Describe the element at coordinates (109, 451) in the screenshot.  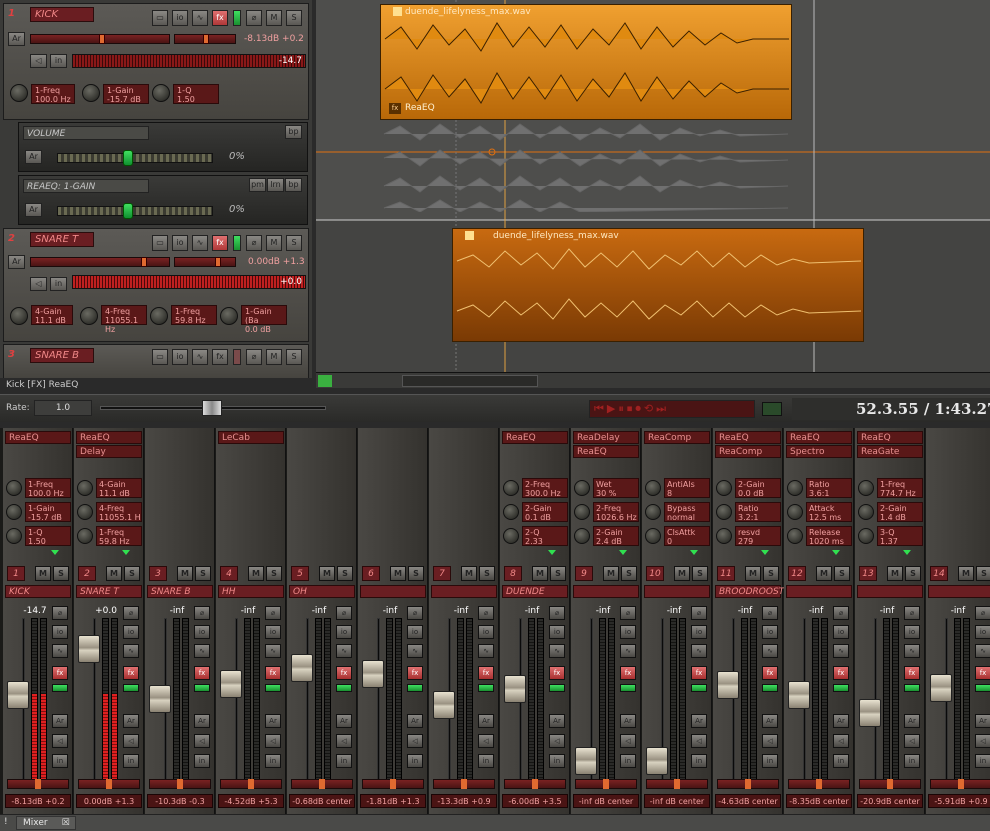
I see `fx-slot: Delay` at that location.